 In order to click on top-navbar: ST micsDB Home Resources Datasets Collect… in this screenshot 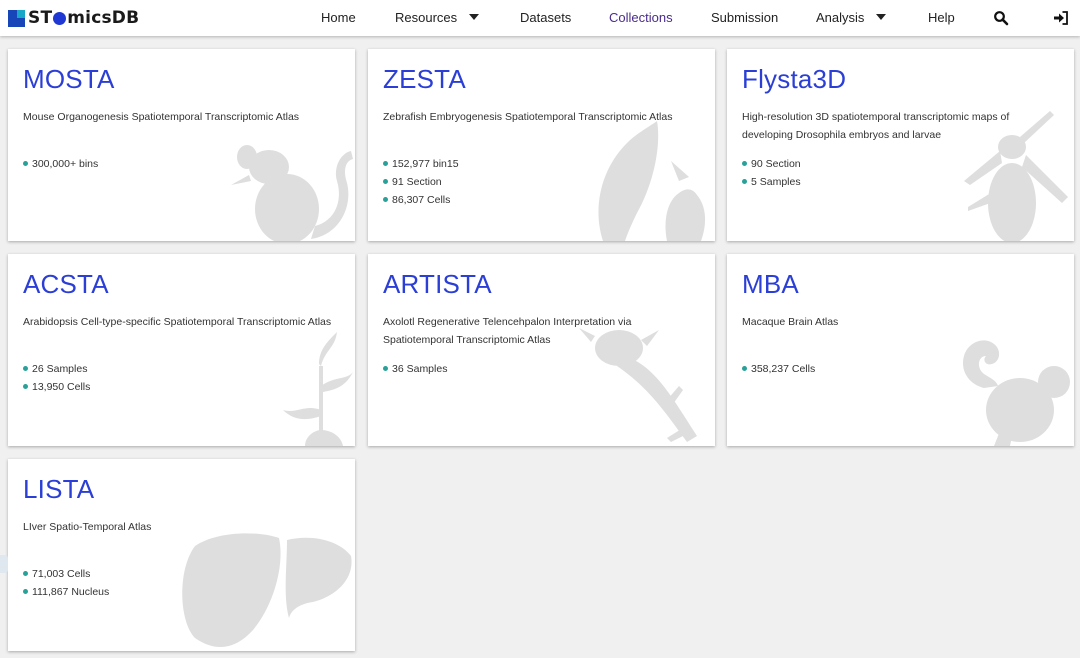, I will do `click(540, 18)`.